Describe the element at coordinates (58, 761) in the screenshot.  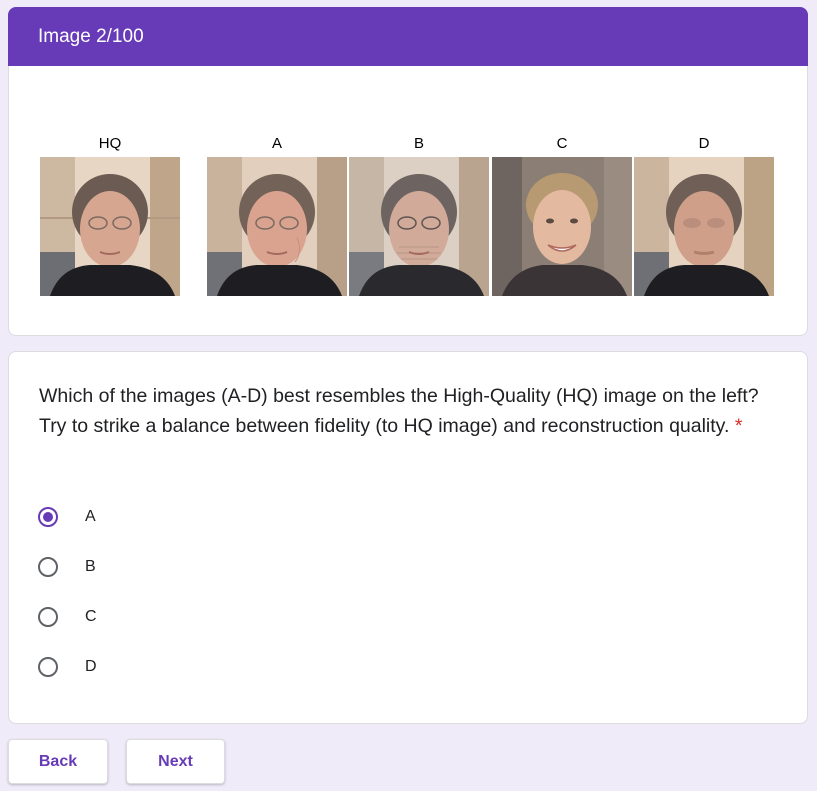
I see `back-button: Back` at that location.